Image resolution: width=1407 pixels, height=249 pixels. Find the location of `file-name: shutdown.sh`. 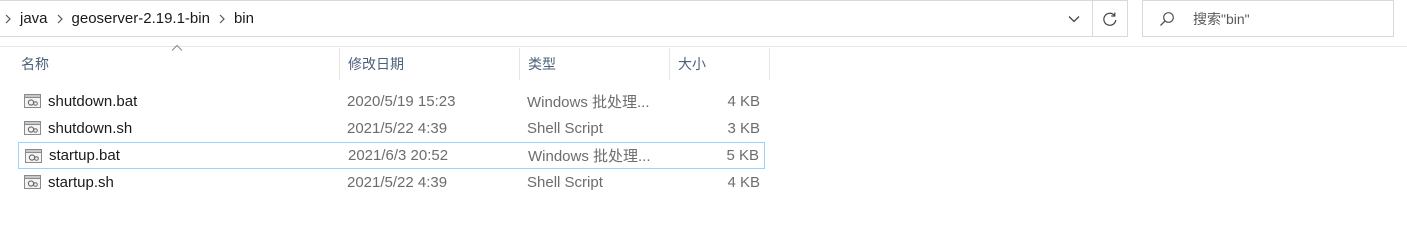

file-name: shutdown.sh is located at coordinates (90, 128).